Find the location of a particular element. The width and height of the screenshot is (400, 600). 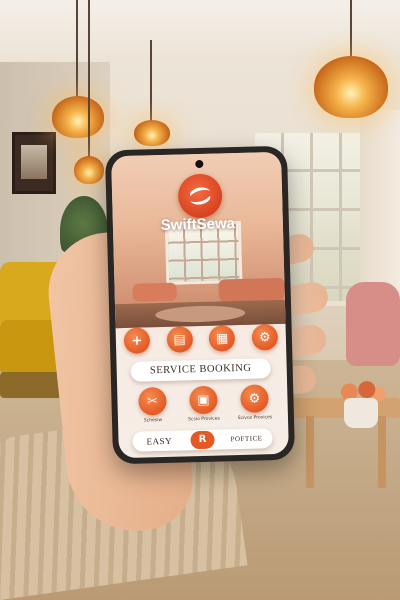

vase is located at coordinates (361, 413).